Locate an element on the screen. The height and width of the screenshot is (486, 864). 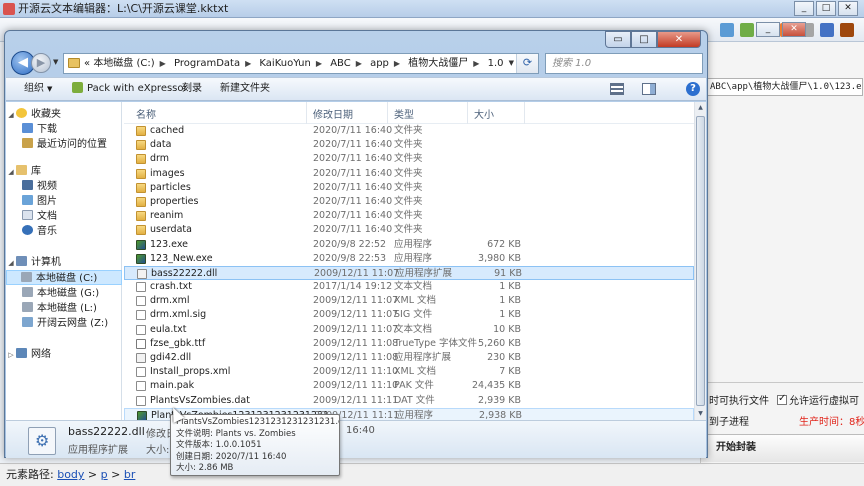
packer-path-field: ABC\app\植物大战僵尸\1.0\123.exe is located at coordinates (783, 87).